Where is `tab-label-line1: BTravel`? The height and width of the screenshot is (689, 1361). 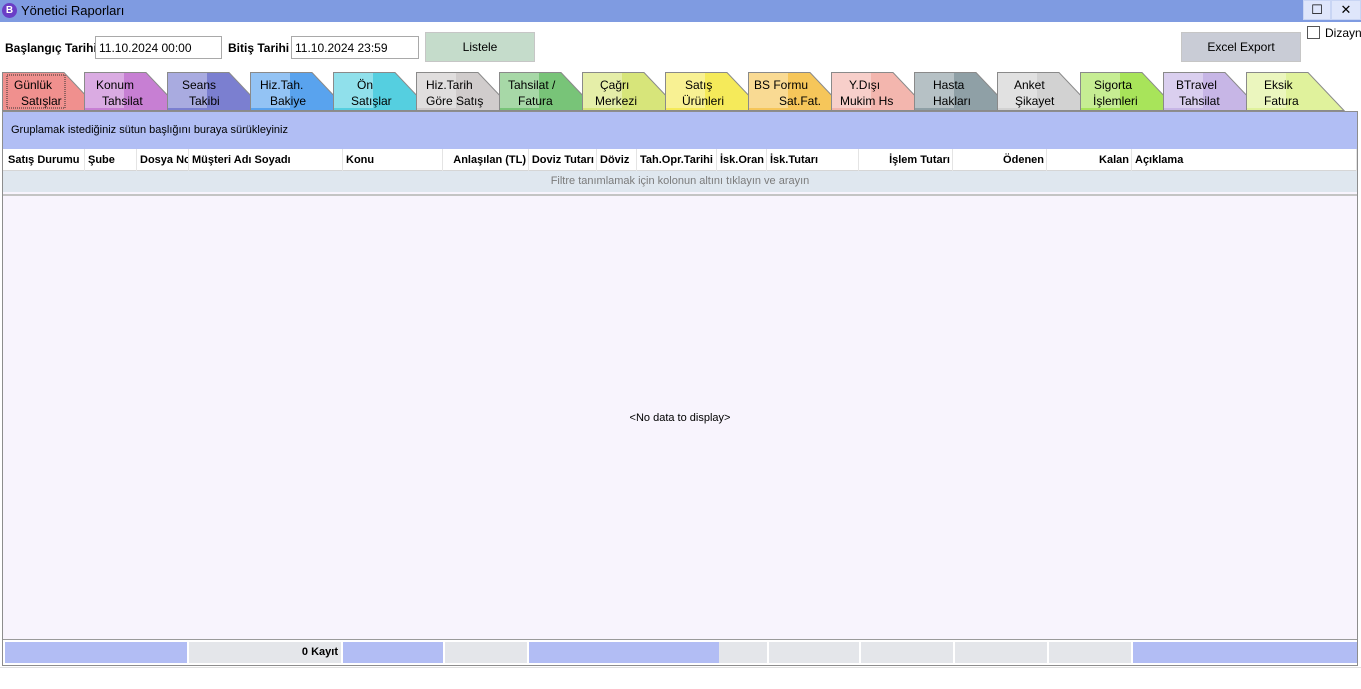 tab-label-line1: BTravel is located at coordinates (1196, 85).